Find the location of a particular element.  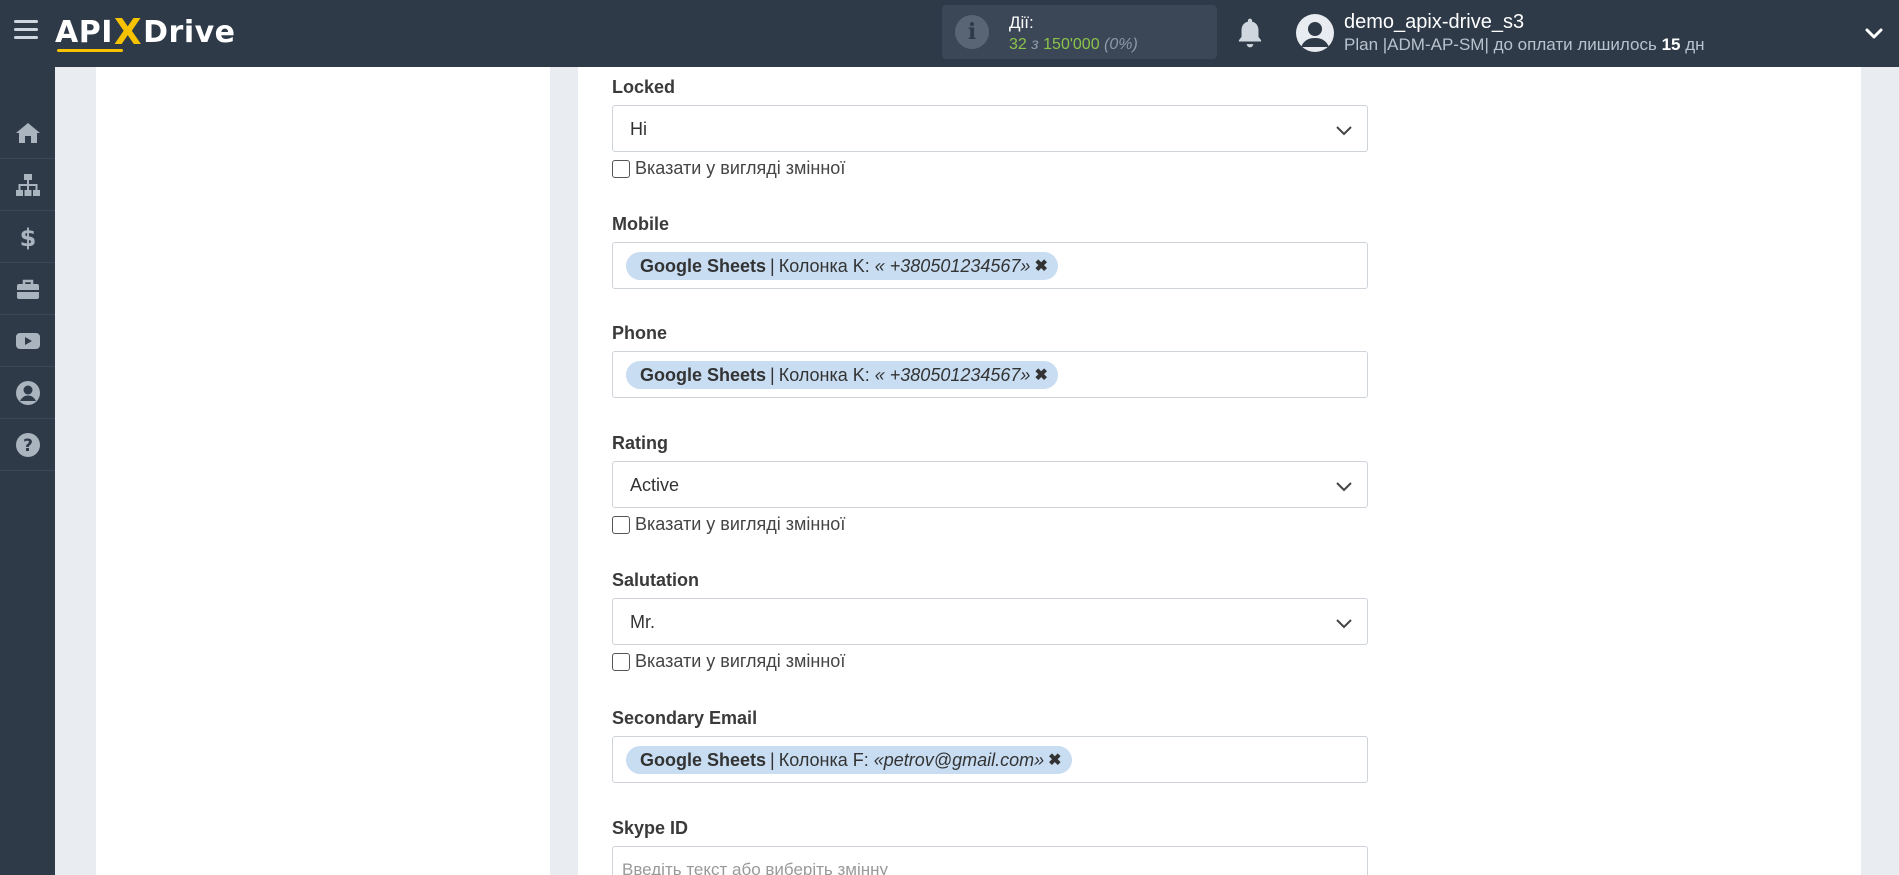

tag-column: Колонка F: is located at coordinates (823, 759).